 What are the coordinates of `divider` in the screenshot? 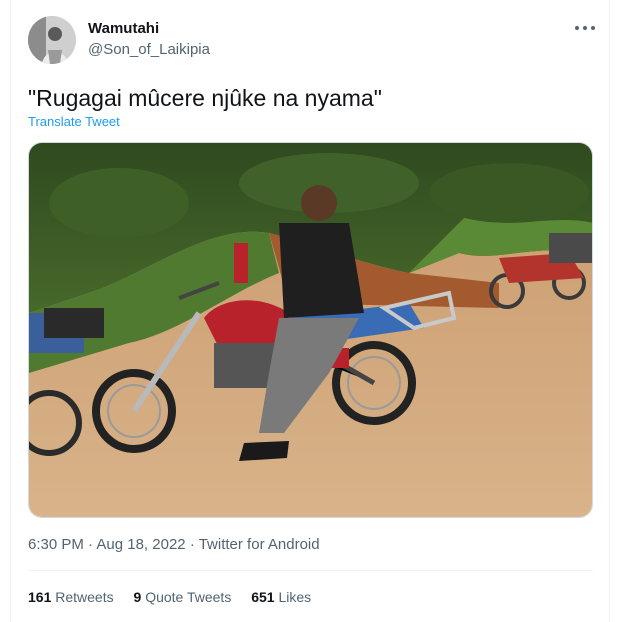 It's located at (310, 570).